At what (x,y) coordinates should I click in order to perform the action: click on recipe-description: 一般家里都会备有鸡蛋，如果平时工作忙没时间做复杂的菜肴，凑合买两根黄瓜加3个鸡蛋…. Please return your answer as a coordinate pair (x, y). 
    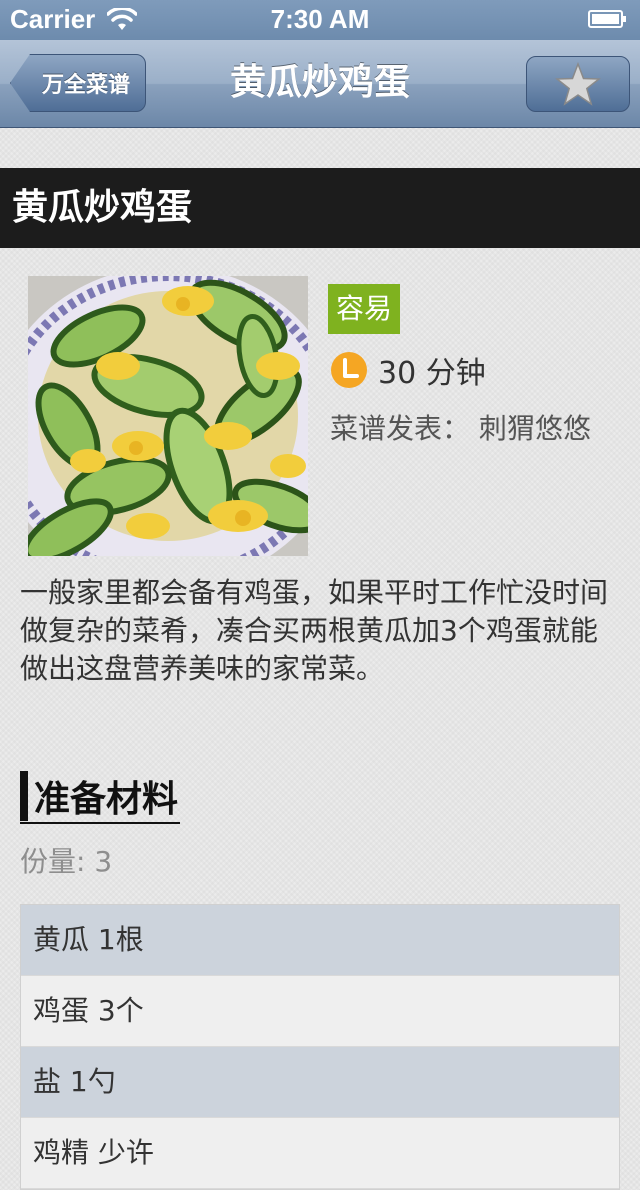
    Looking at the image, I should click on (314, 630).